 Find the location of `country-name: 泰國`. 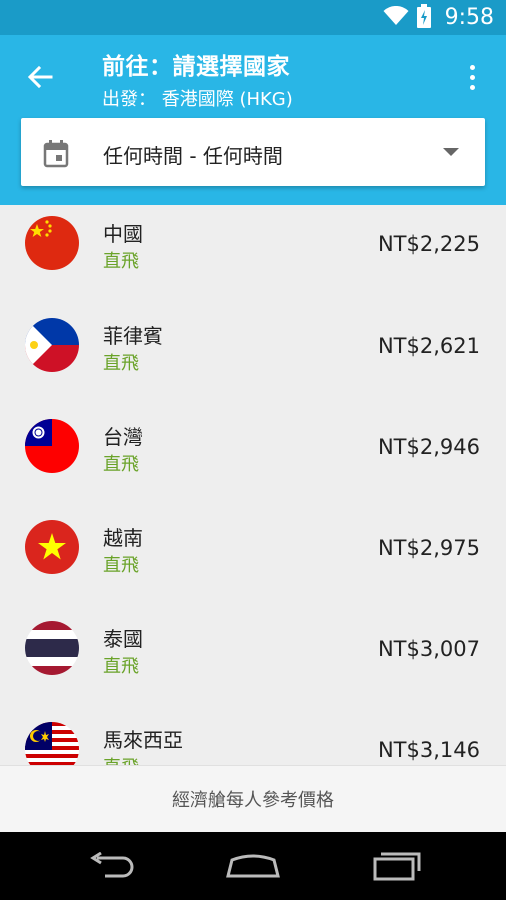

country-name: 泰國 is located at coordinates (123, 639).